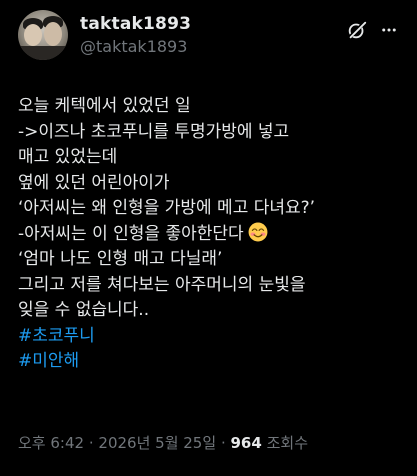 Image resolution: width=417 pixels, height=476 pixels. Describe the element at coordinates (131, 233) in the screenshot. I see `tweet-text-line-content: -아저씨는 이 인형을 좋아한단다` at that location.